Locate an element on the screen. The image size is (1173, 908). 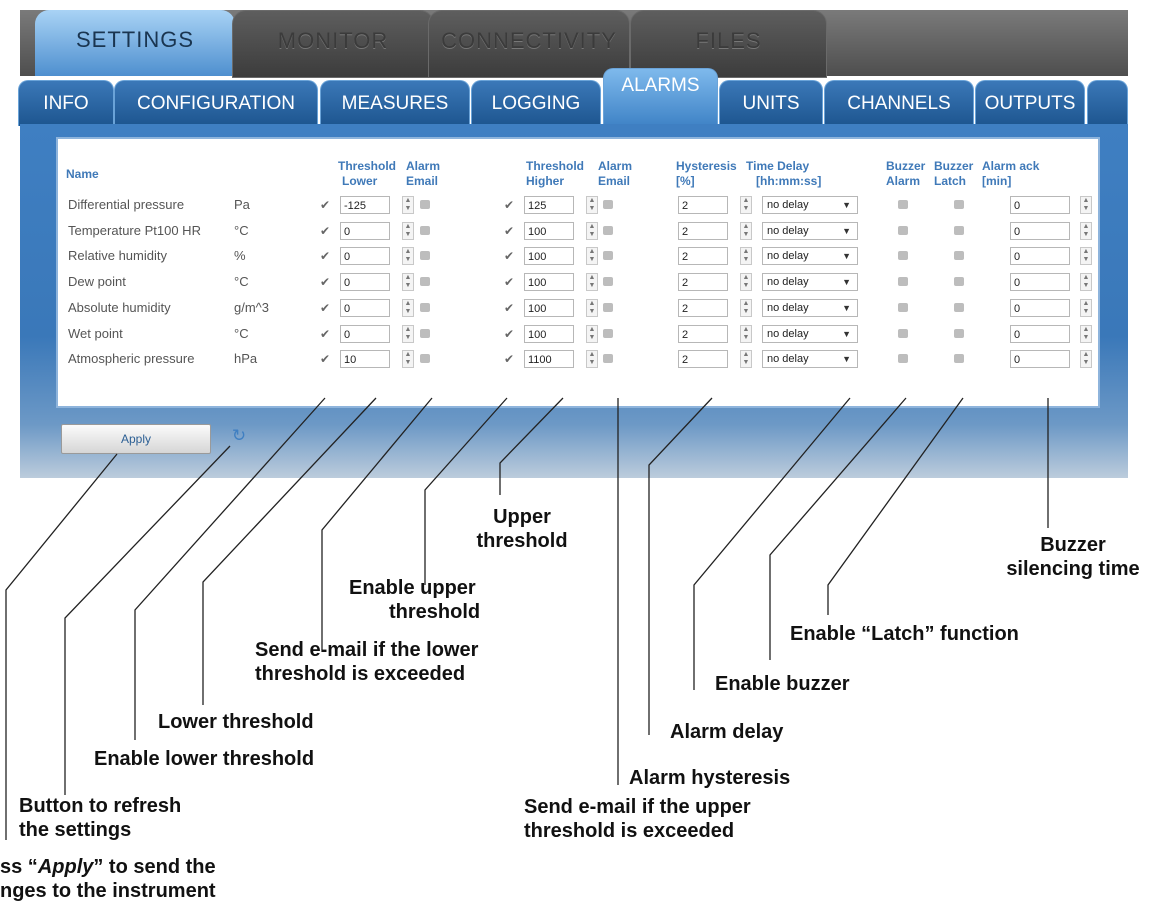
callout-line-apply is located at coordinates (61, 646).